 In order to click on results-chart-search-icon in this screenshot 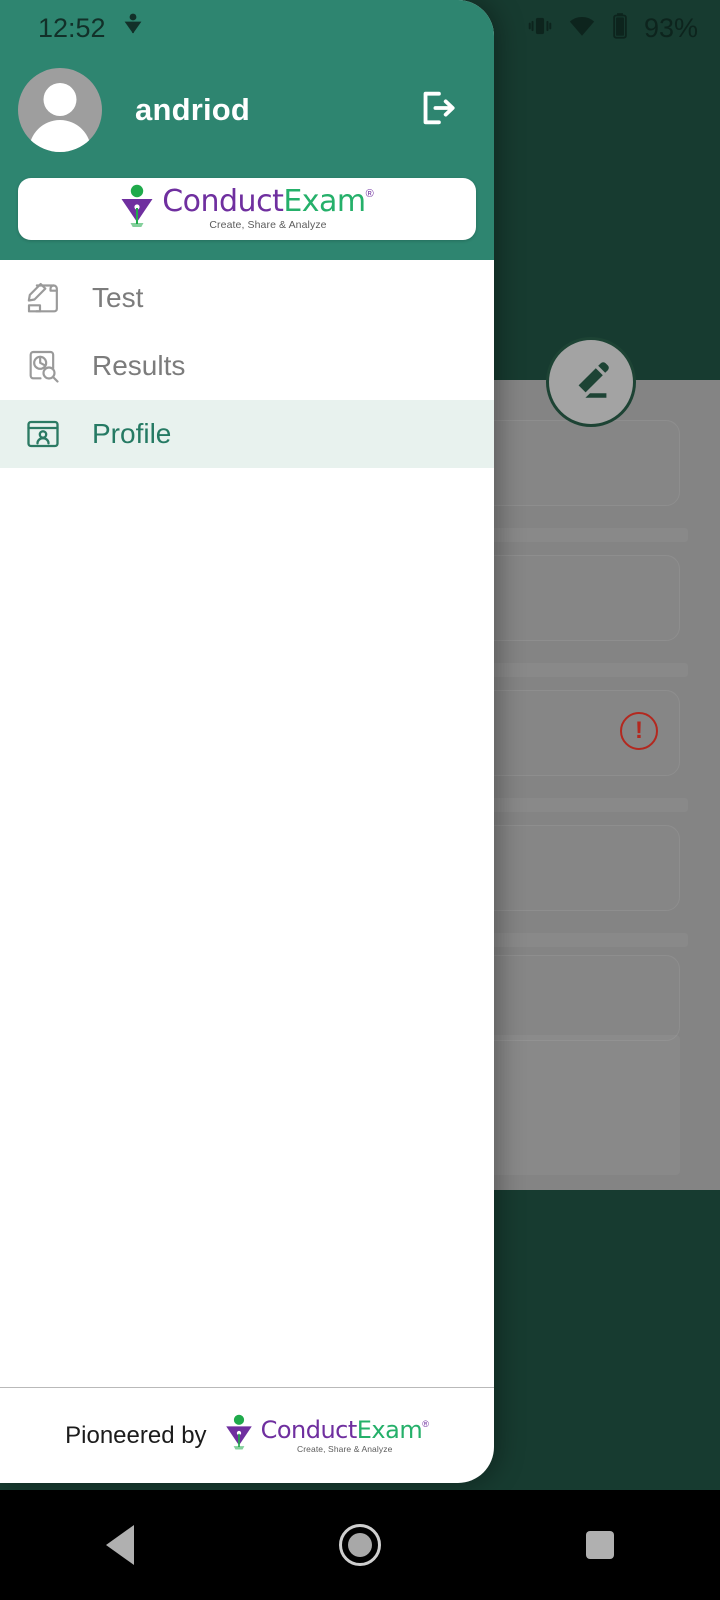, I will do `click(43, 366)`.